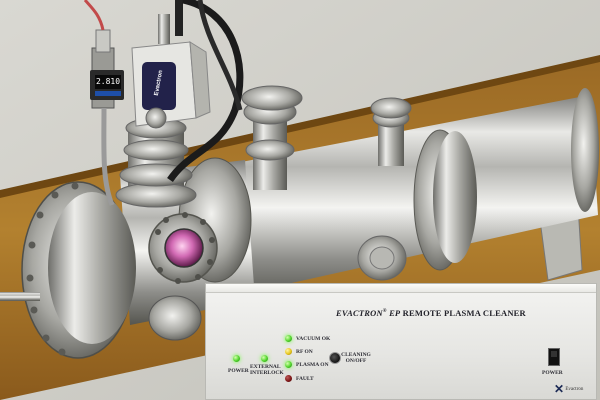  I want to click on product-name: REMOTE PLASMA CLEANER, so click(464, 313).